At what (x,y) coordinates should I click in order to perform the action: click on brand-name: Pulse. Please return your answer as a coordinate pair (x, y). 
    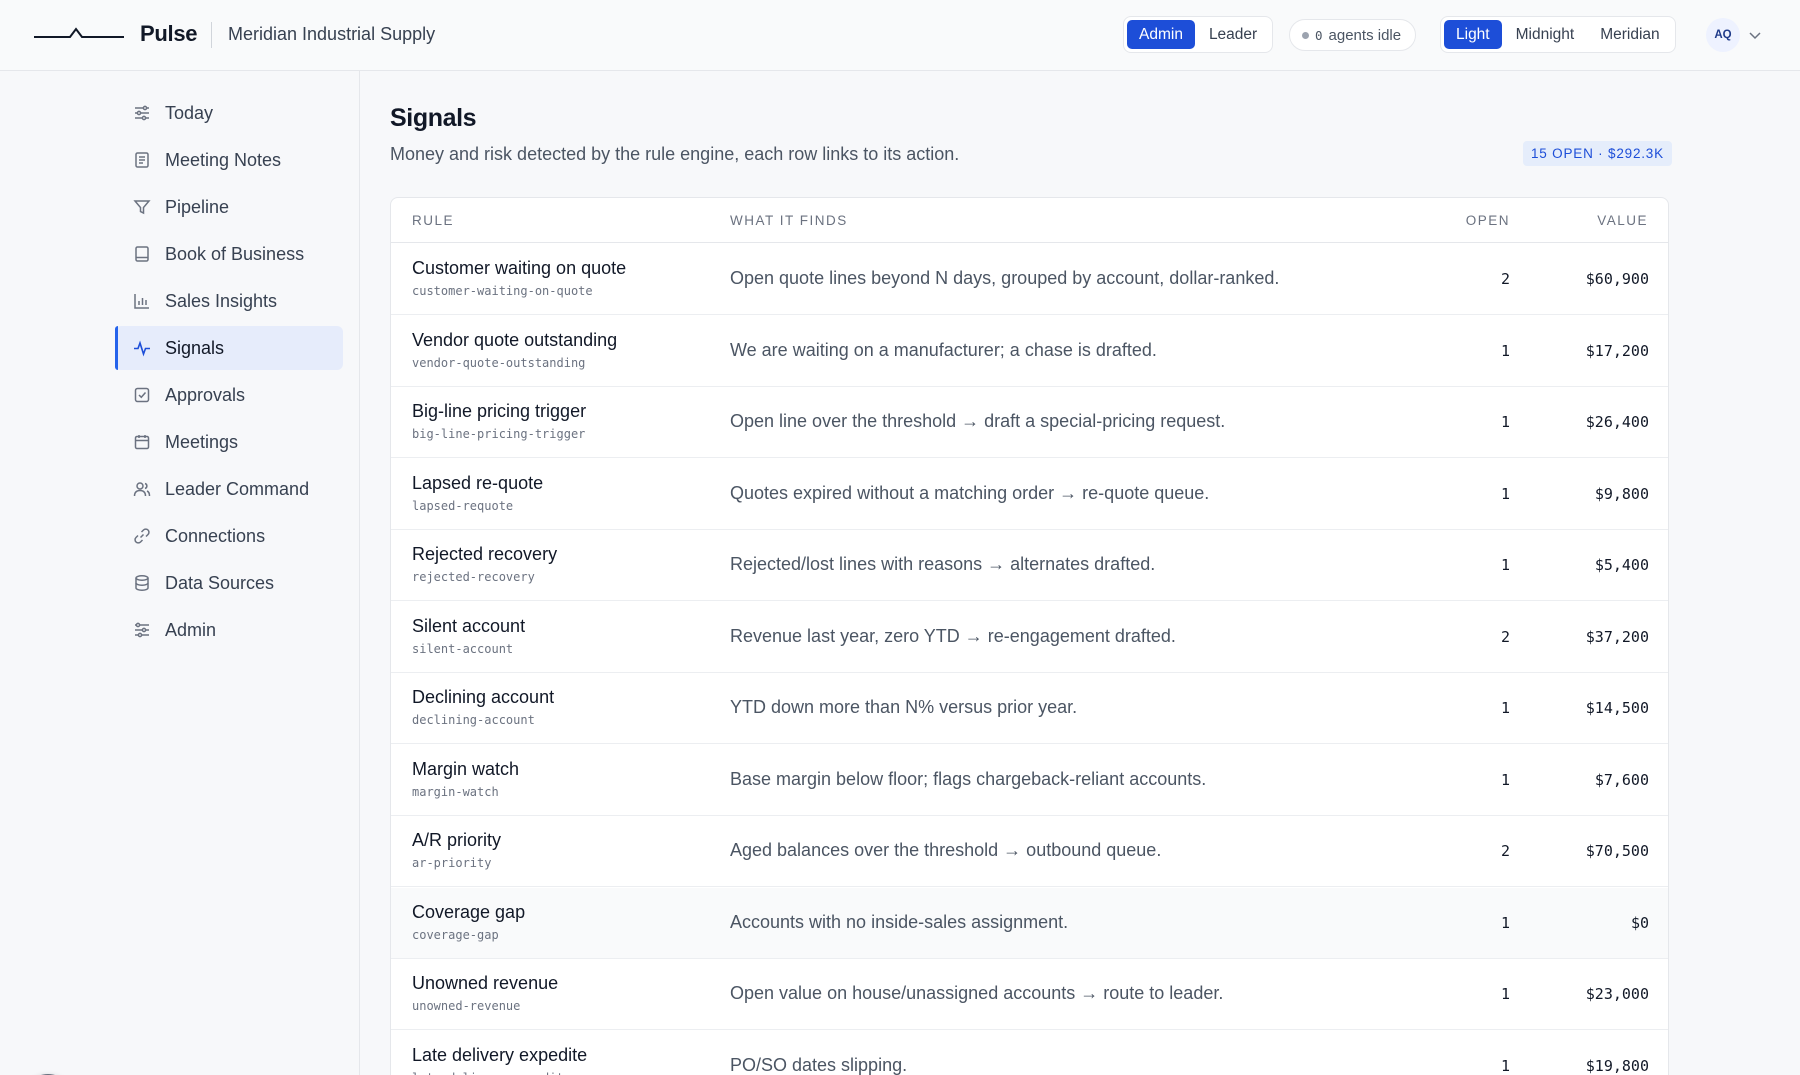
    Looking at the image, I should click on (169, 34).